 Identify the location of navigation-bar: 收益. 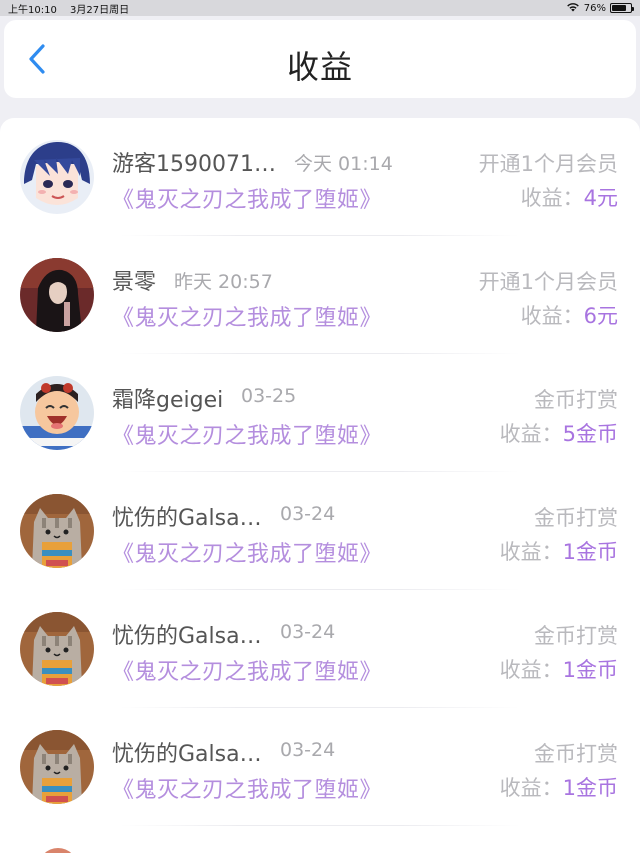
(320, 59).